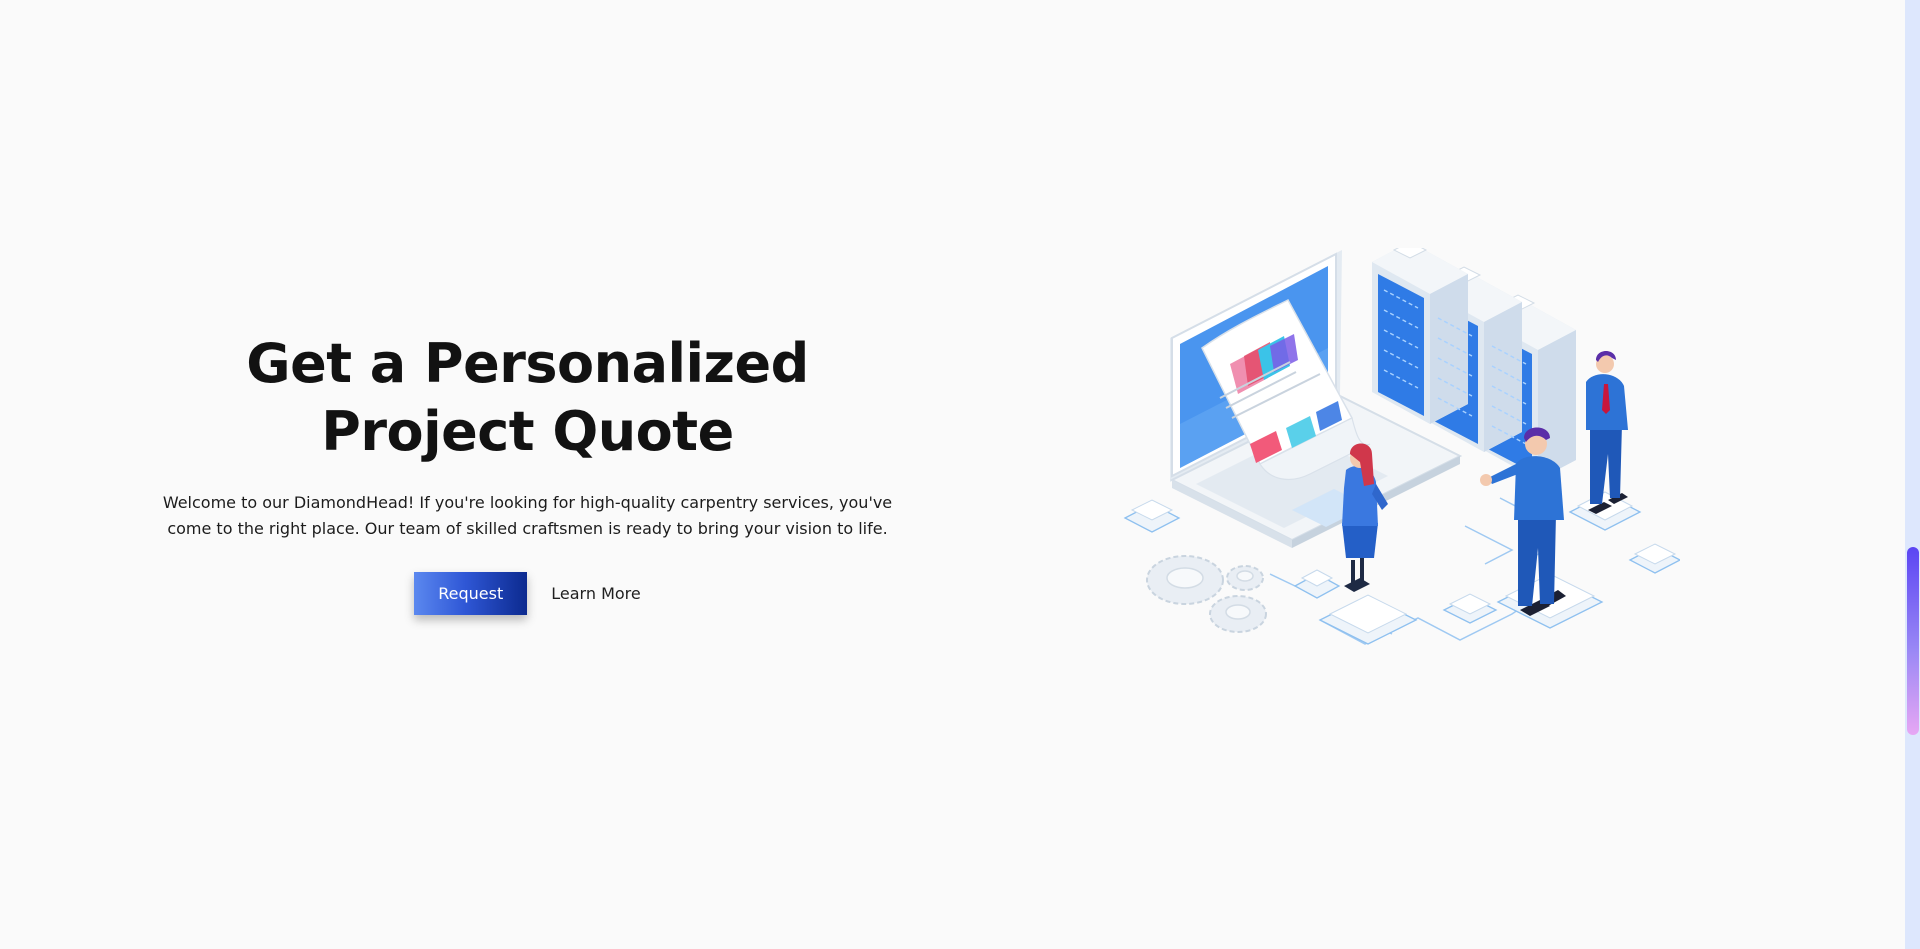 This screenshot has height=949, width=1920. What do you see at coordinates (1206, 594) in the screenshot?
I see `gear-icons` at bounding box center [1206, 594].